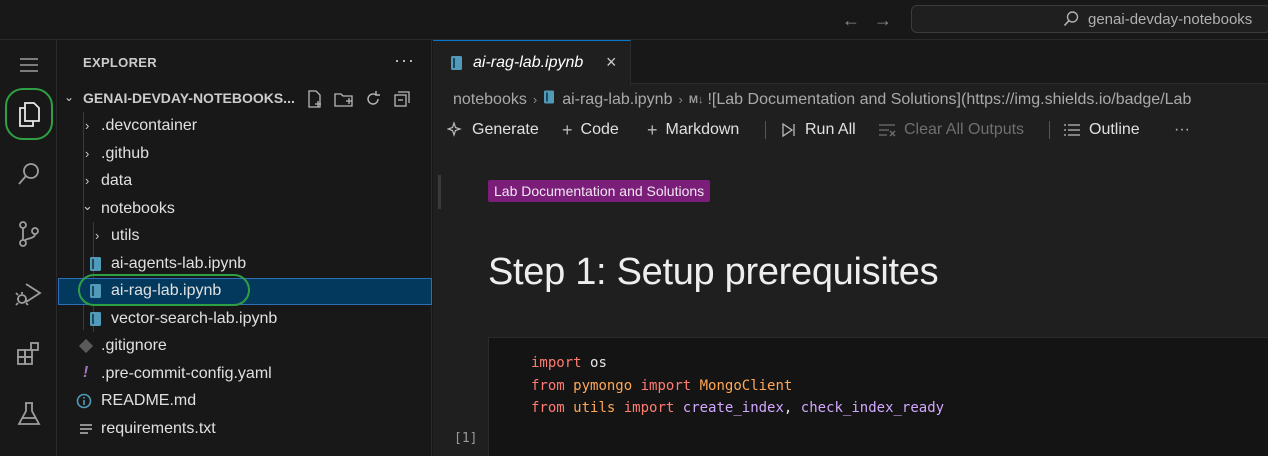 This screenshot has height=456, width=1268. What do you see at coordinates (617, 100) in the screenshot?
I see `breadcrumb-file: ai-rag-lab.ipynb` at bounding box center [617, 100].